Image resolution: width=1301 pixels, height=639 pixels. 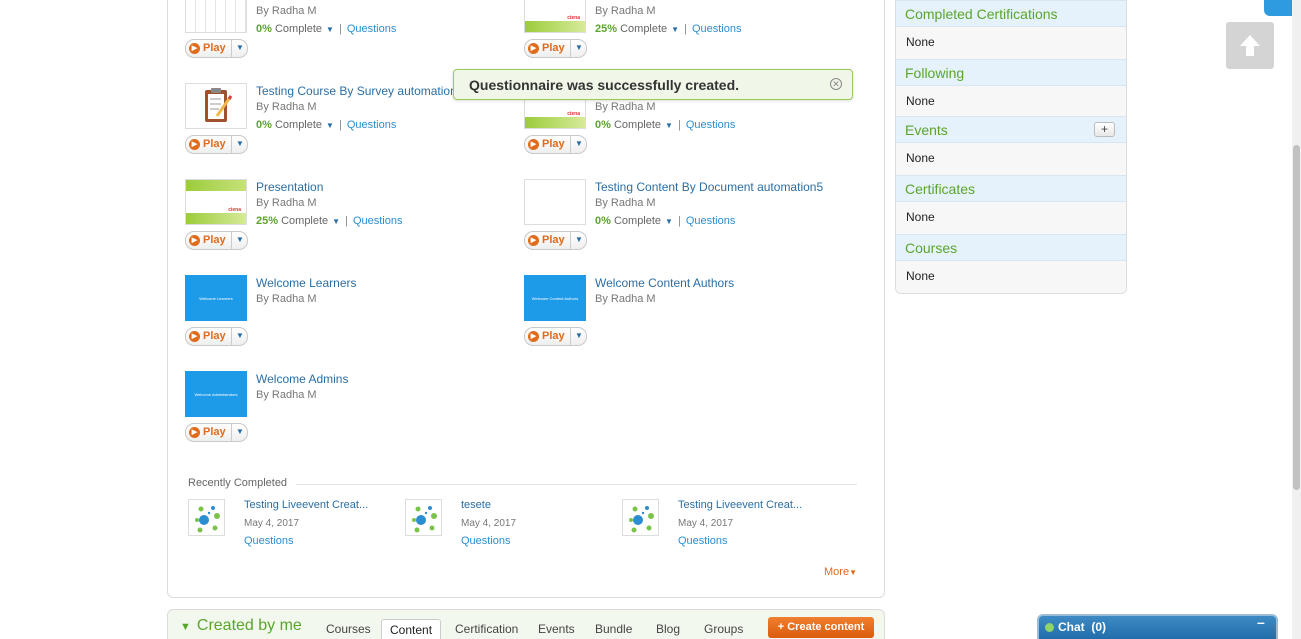 What do you see at coordinates (926, 130) in the screenshot?
I see `sidebar-heading-label: Events` at bounding box center [926, 130].